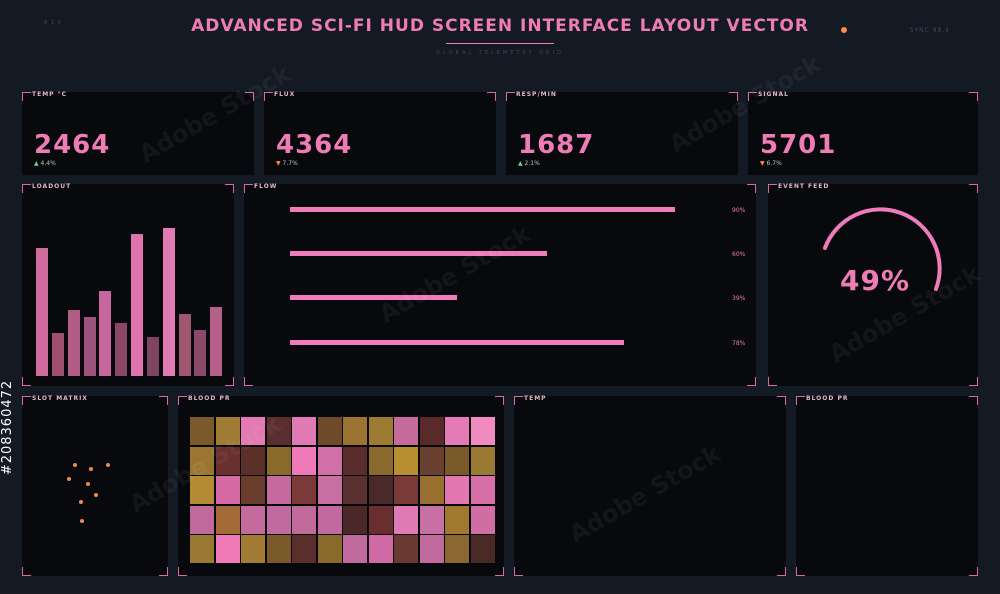 The image size is (1000, 594). I want to click on title-underline, so click(500, 43).